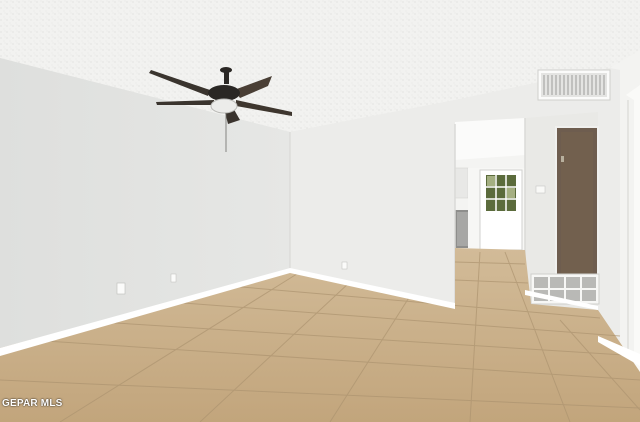  Describe the element at coordinates (577, 205) in the screenshot. I see `closet-door` at that location.